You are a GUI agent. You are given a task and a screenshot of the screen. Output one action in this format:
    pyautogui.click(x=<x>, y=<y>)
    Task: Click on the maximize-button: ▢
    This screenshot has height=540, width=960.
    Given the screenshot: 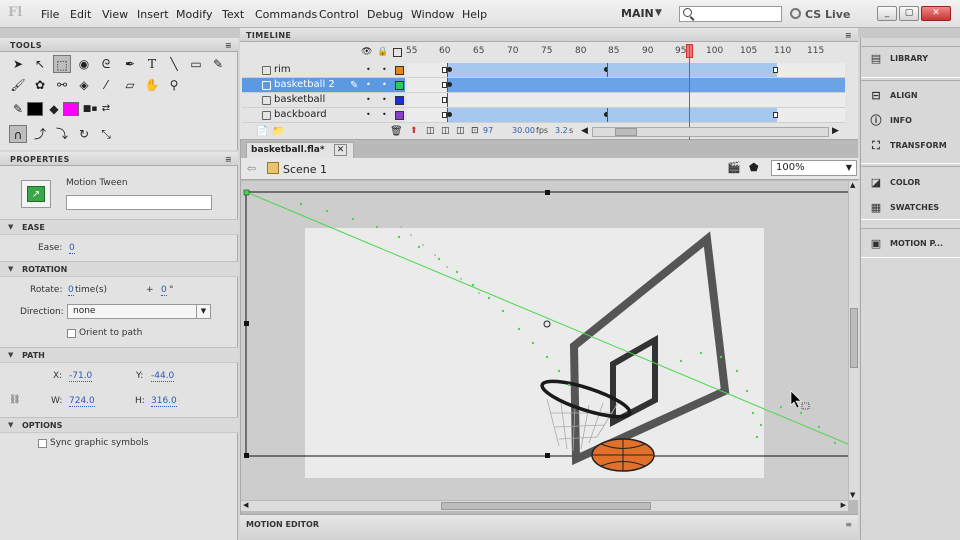 What is the action you would take?
    pyautogui.click(x=909, y=13)
    